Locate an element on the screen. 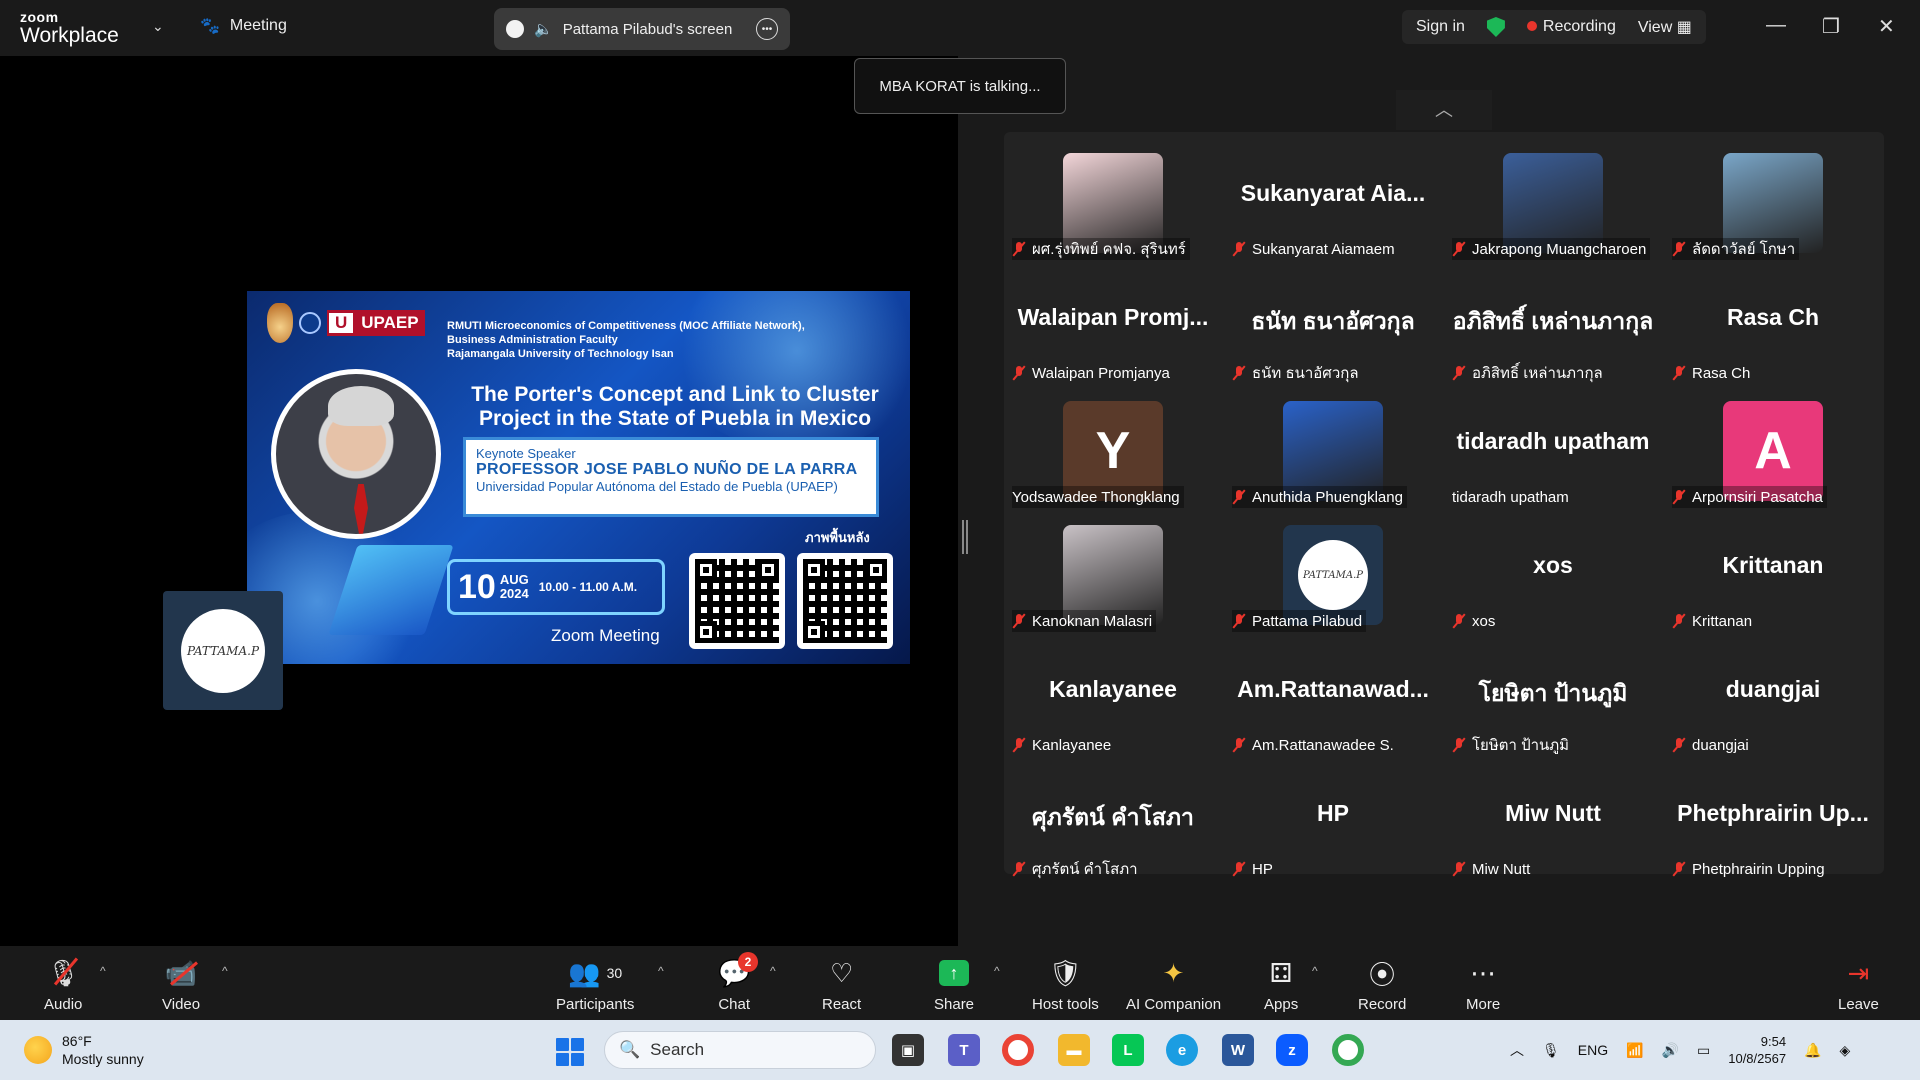 Image resolution: width=1920 pixels, height=1080 pixels. share-button: ↑ Share is located at coordinates (954, 983).